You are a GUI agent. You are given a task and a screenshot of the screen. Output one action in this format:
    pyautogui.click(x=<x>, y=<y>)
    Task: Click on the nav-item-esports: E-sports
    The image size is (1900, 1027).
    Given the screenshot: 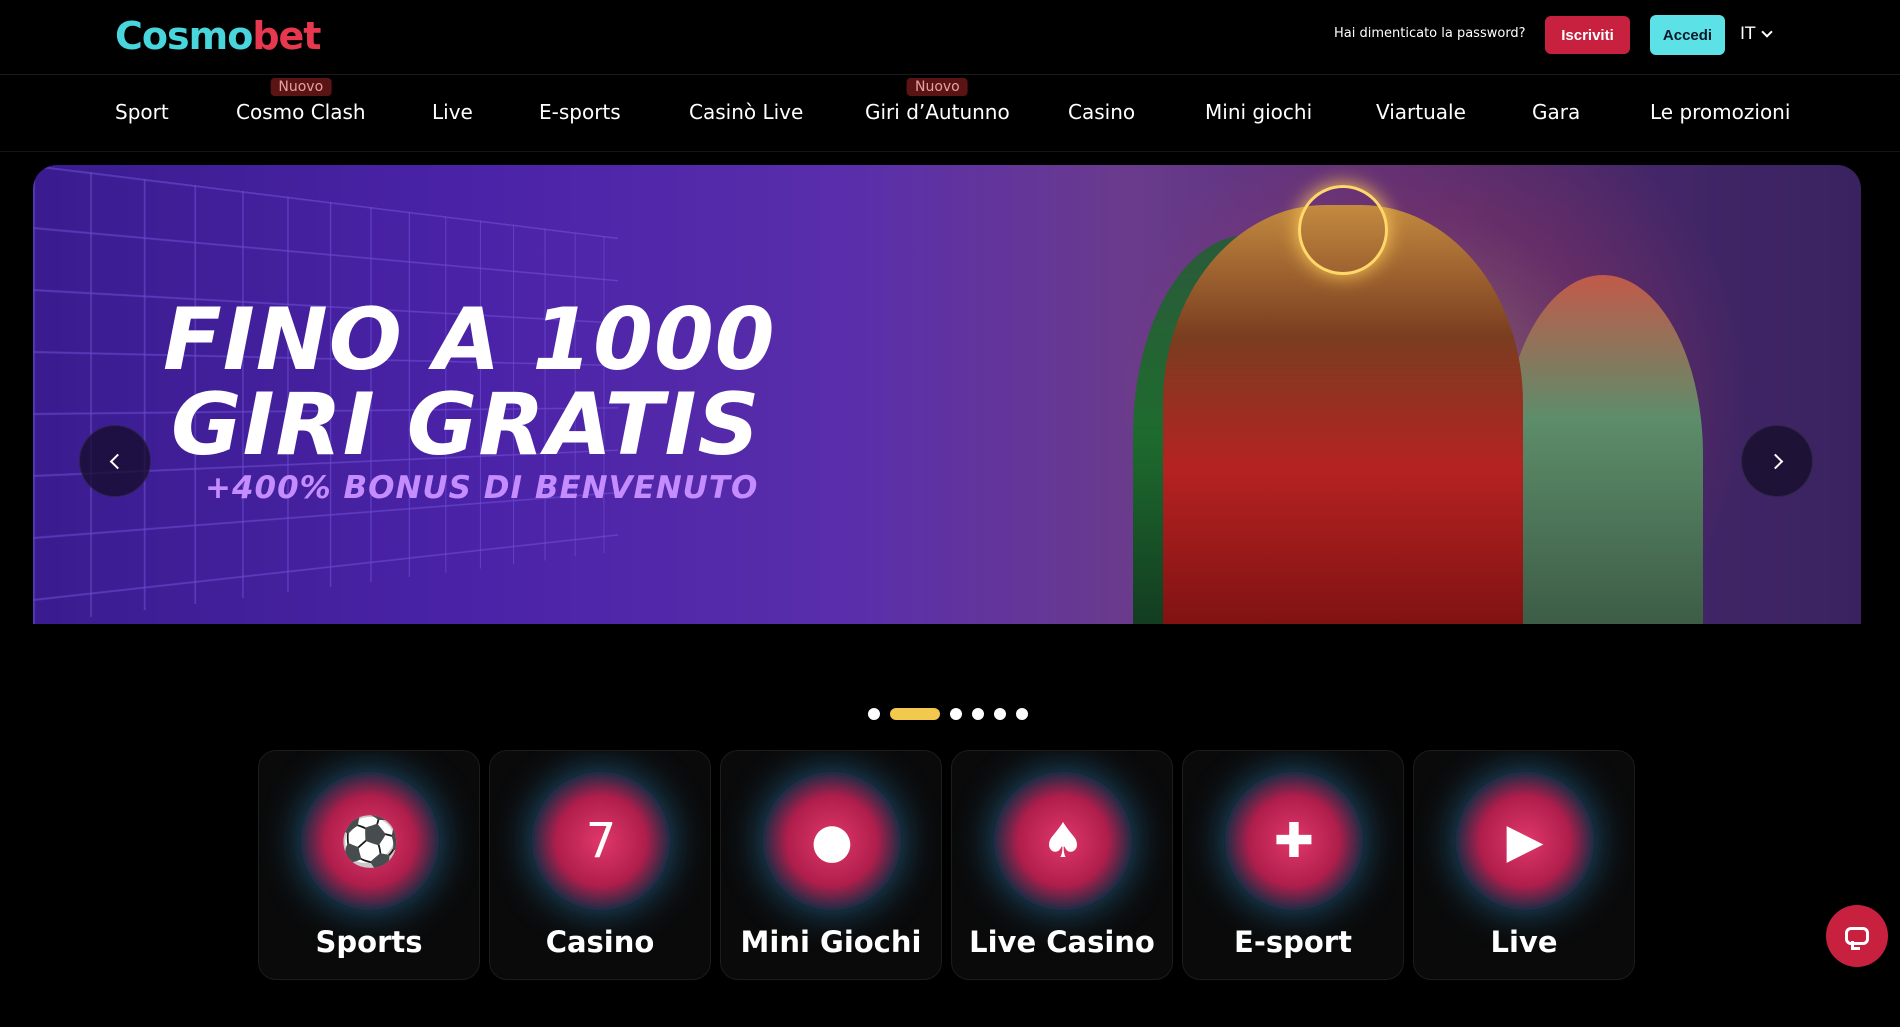 What is the action you would take?
    pyautogui.click(x=580, y=112)
    